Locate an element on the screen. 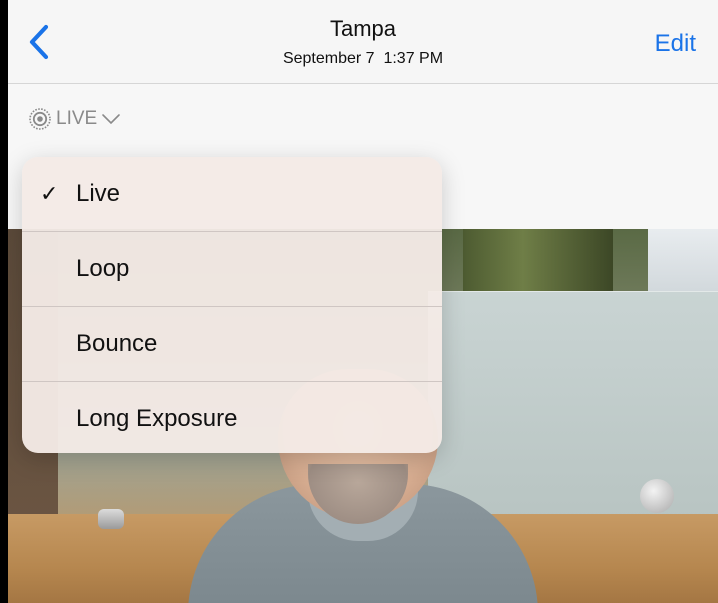 This screenshot has height=603, width=718. menu-item-loop: Loop is located at coordinates (232, 269).